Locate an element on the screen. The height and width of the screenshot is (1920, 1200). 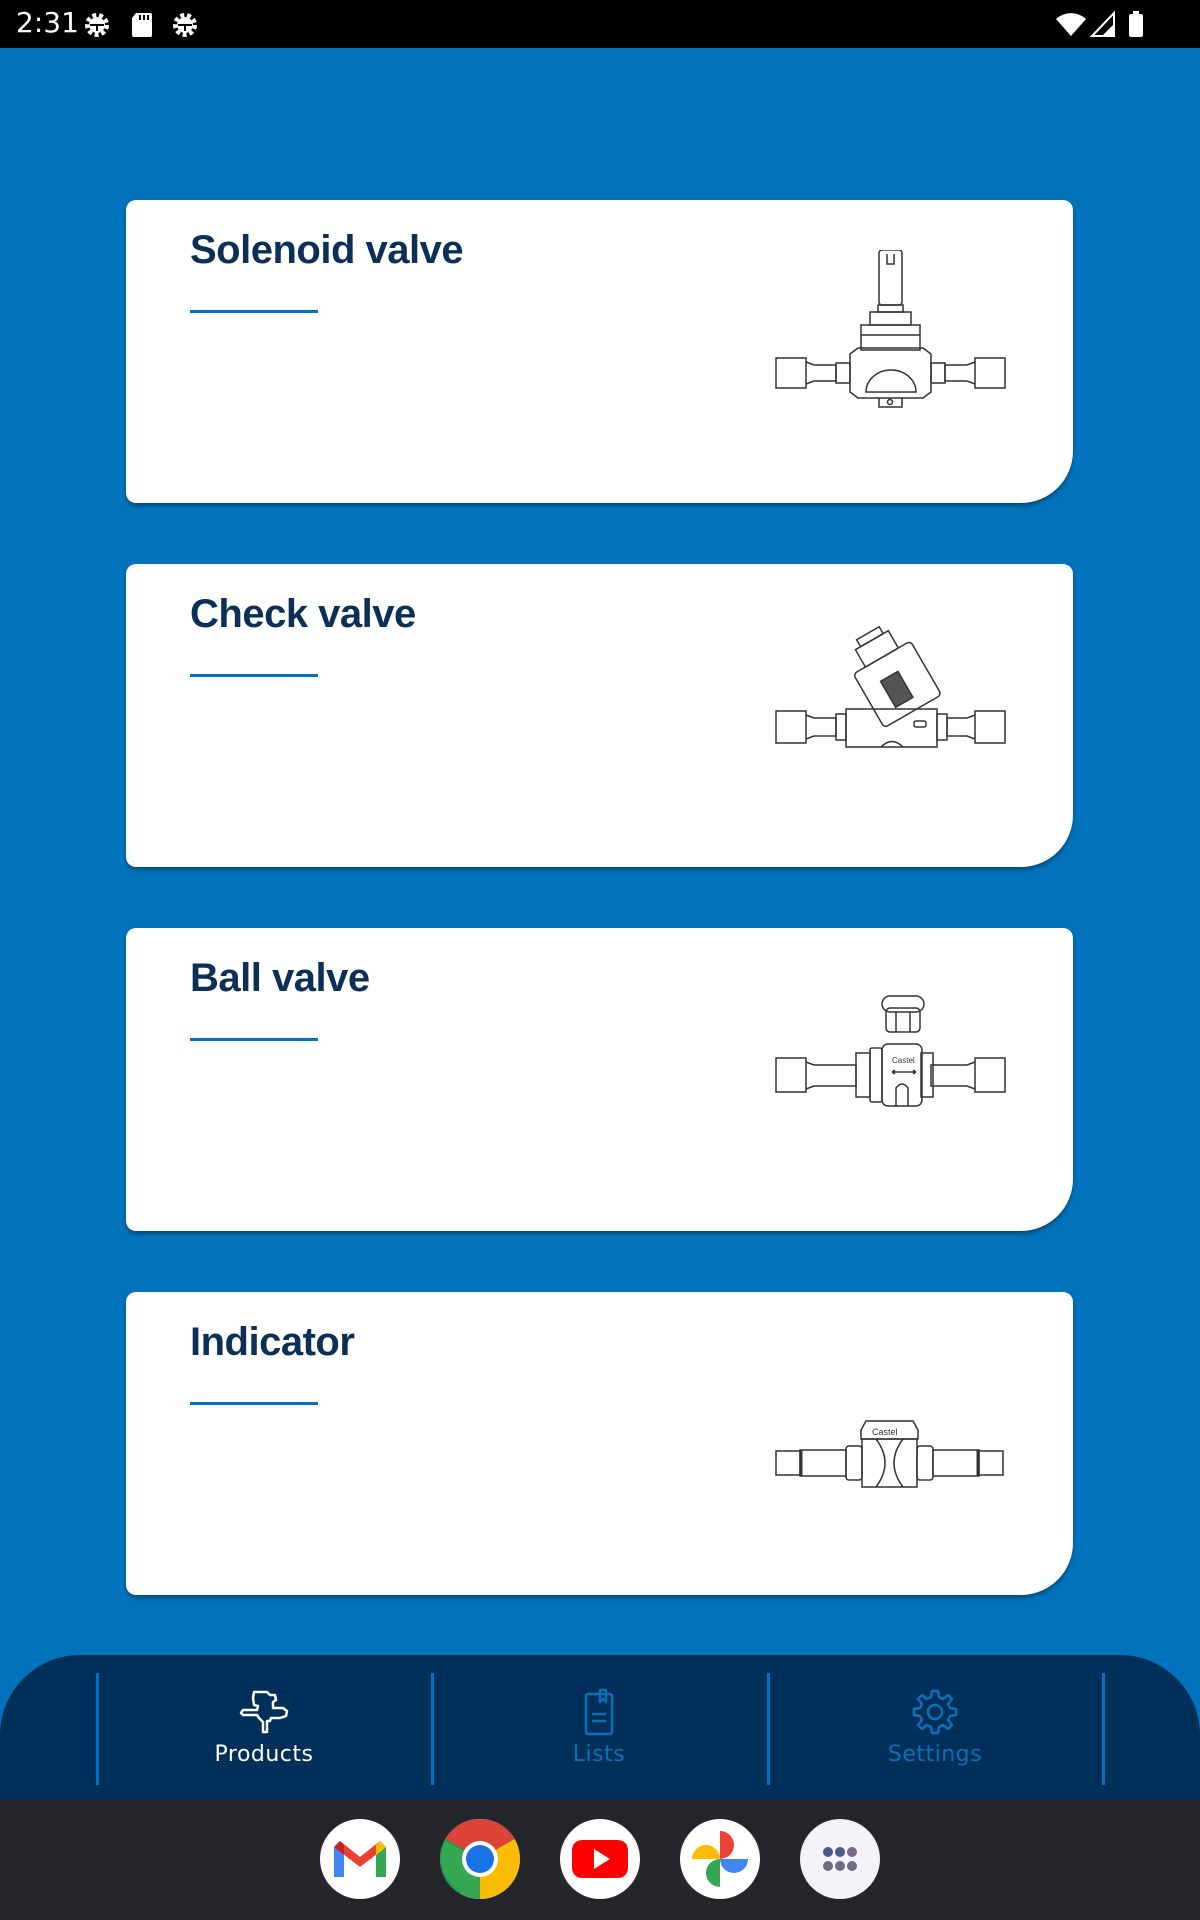
product-card-check-valve: Check valve is located at coordinates (599, 715).